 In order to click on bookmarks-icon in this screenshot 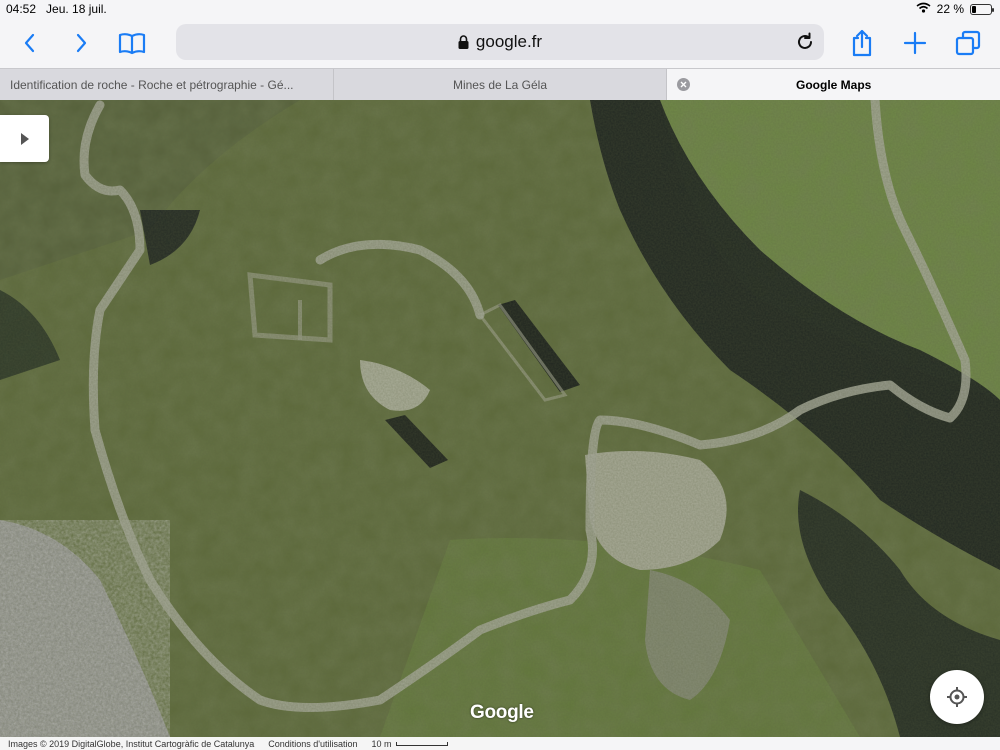, I will do `click(132, 44)`.